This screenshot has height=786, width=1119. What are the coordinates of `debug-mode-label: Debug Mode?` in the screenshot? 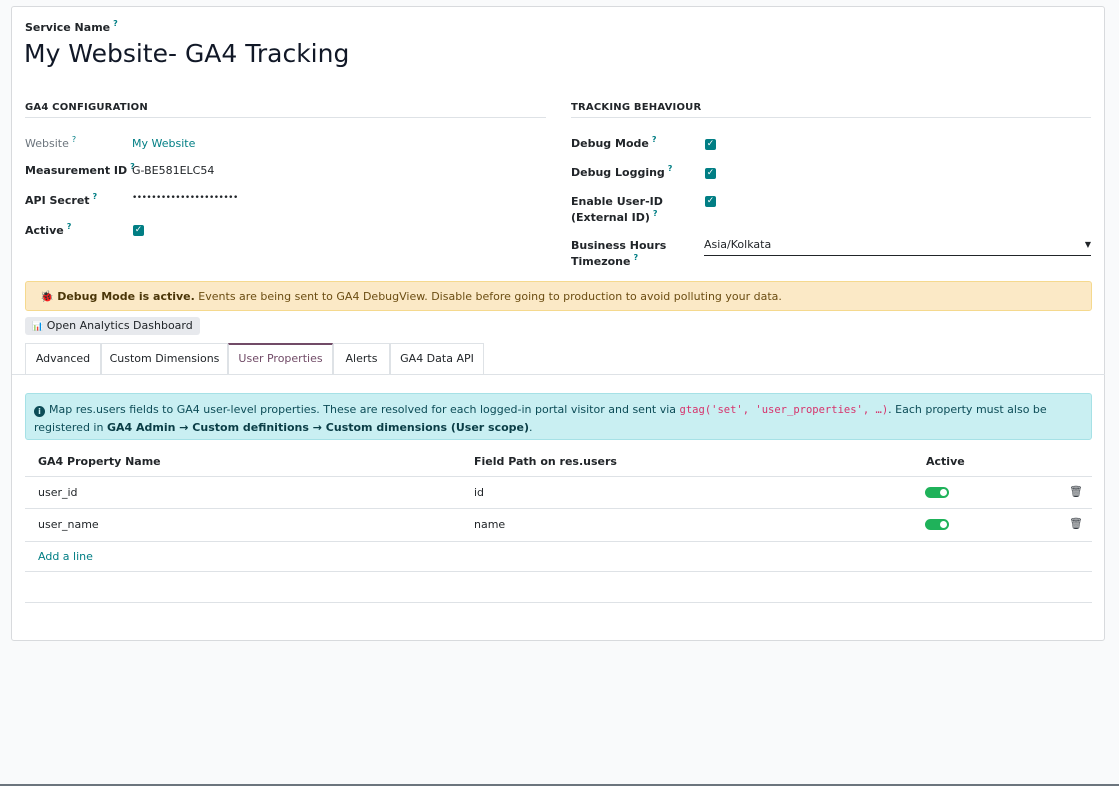 It's located at (614, 142).